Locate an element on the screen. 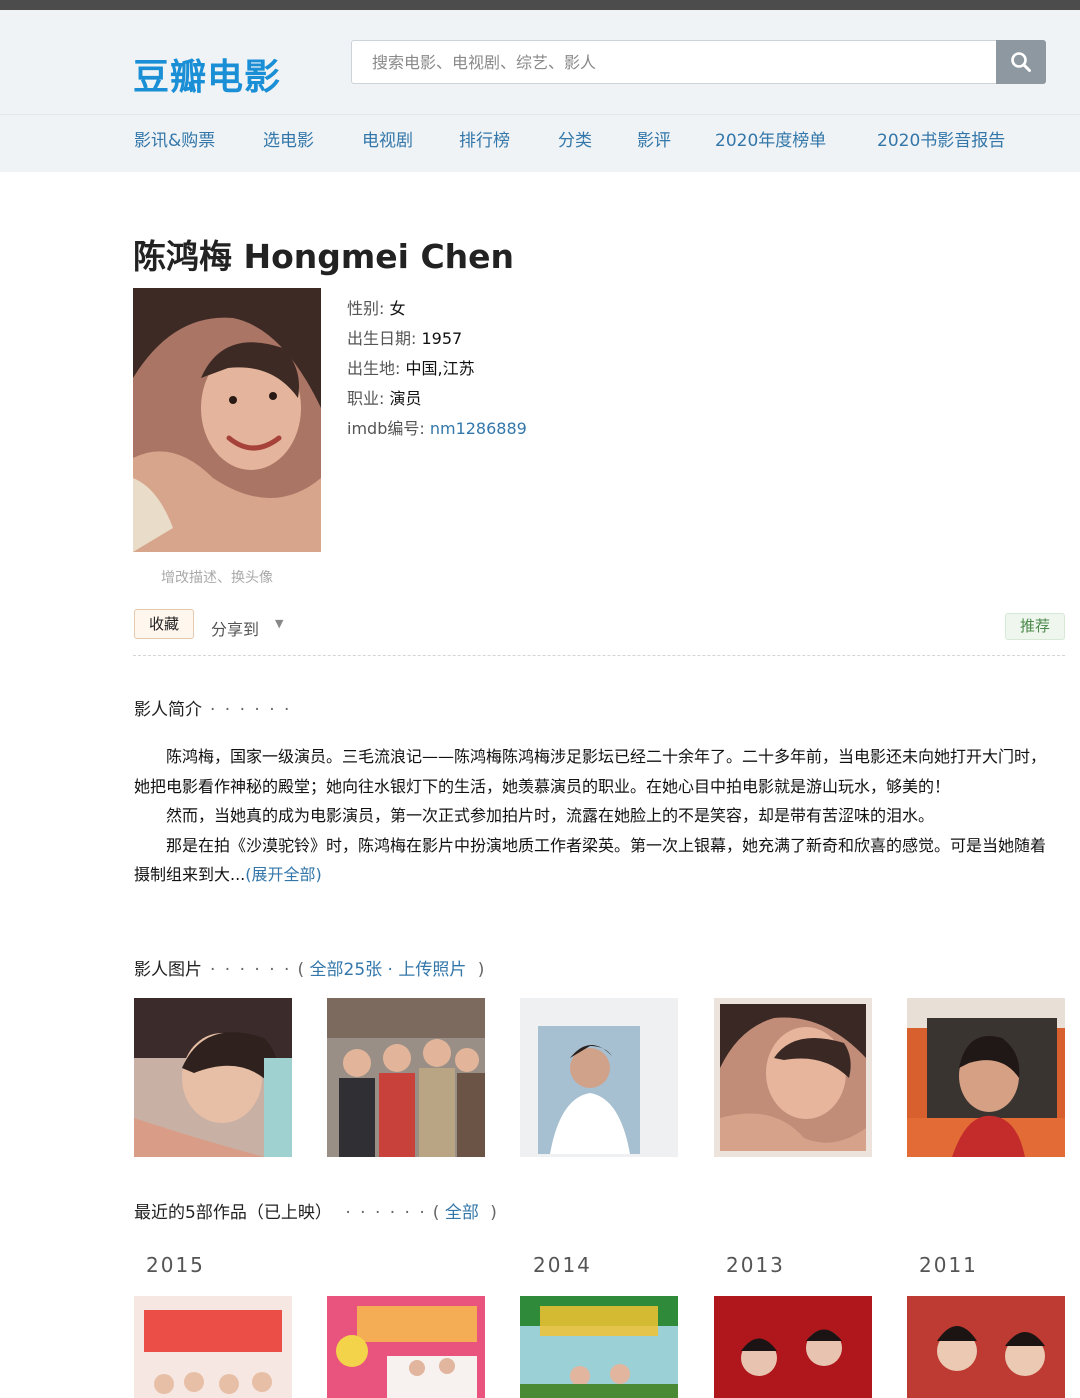  work-year: 2013 is located at coordinates (755, 1265).